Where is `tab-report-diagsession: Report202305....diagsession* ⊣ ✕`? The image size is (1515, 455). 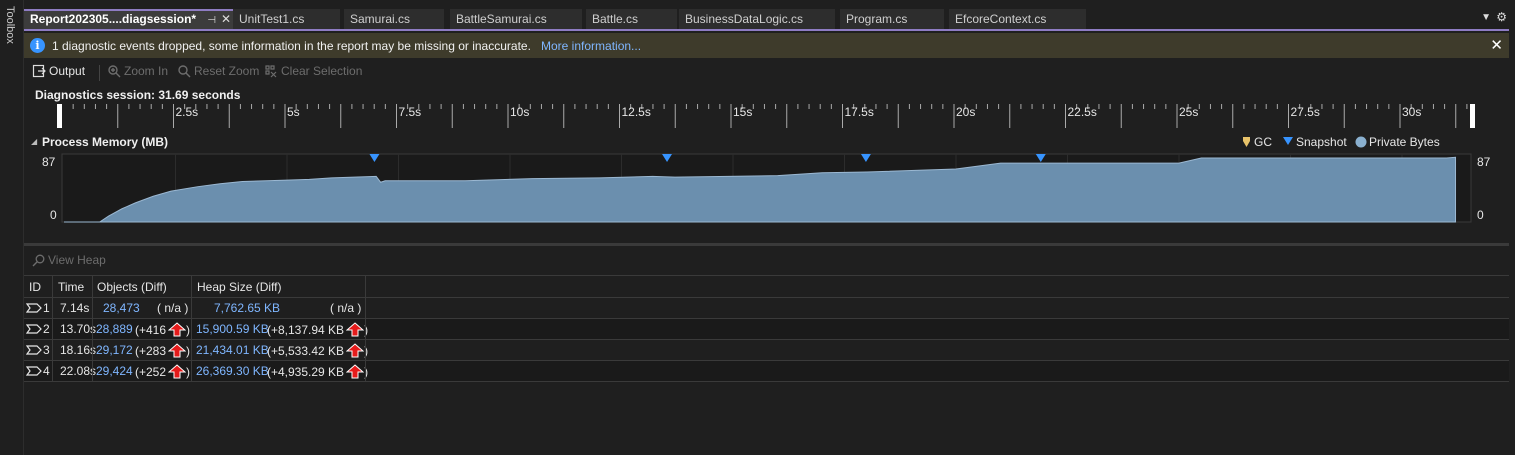
tab-report-diagsession: Report202305....diagsession* ⊣ ✕ is located at coordinates (130, 19).